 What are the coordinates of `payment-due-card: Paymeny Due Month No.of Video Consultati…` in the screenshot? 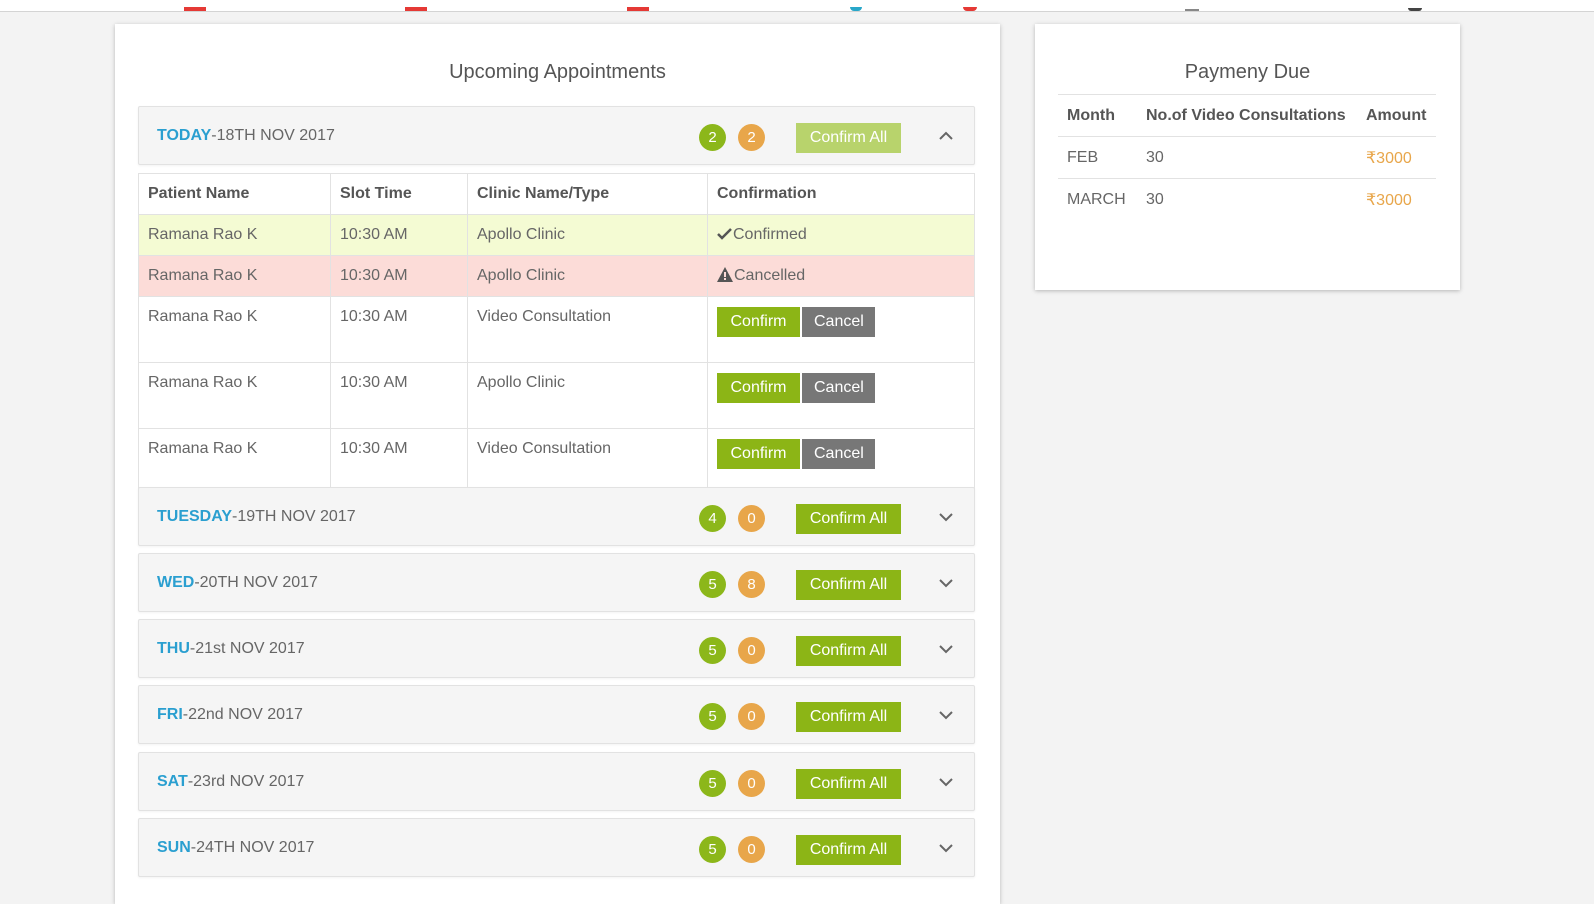 It's located at (1247, 157).